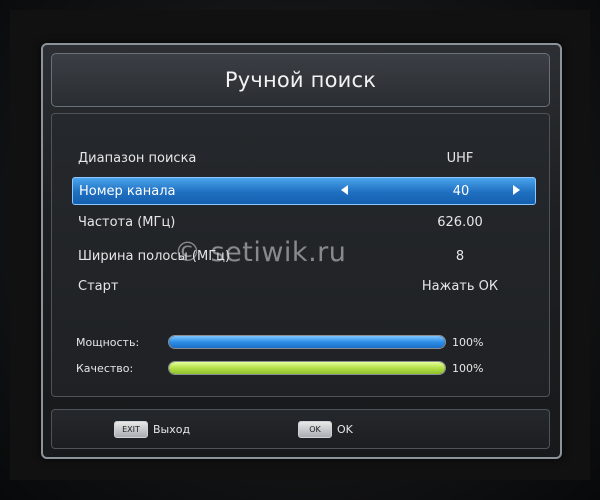 This screenshot has width=600, height=500. Describe the element at coordinates (461, 191) in the screenshot. I see `setting-value: 40` at that location.